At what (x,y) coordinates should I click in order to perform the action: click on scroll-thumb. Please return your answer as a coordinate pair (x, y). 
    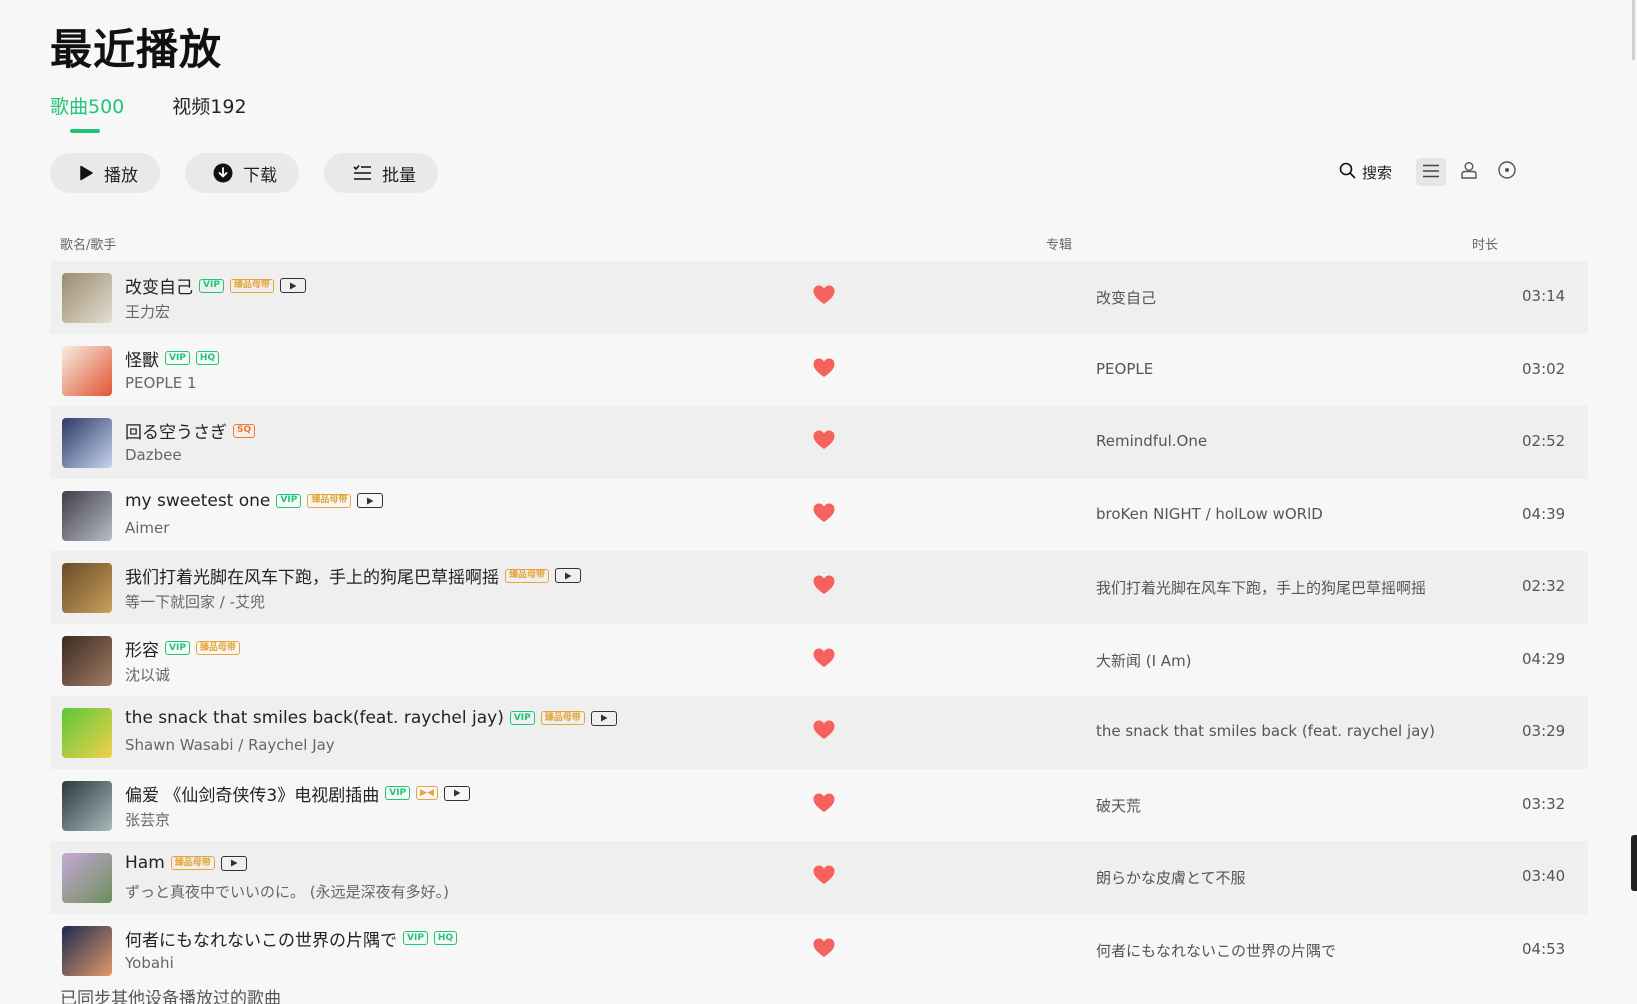
    Looking at the image, I should click on (1633, 30).